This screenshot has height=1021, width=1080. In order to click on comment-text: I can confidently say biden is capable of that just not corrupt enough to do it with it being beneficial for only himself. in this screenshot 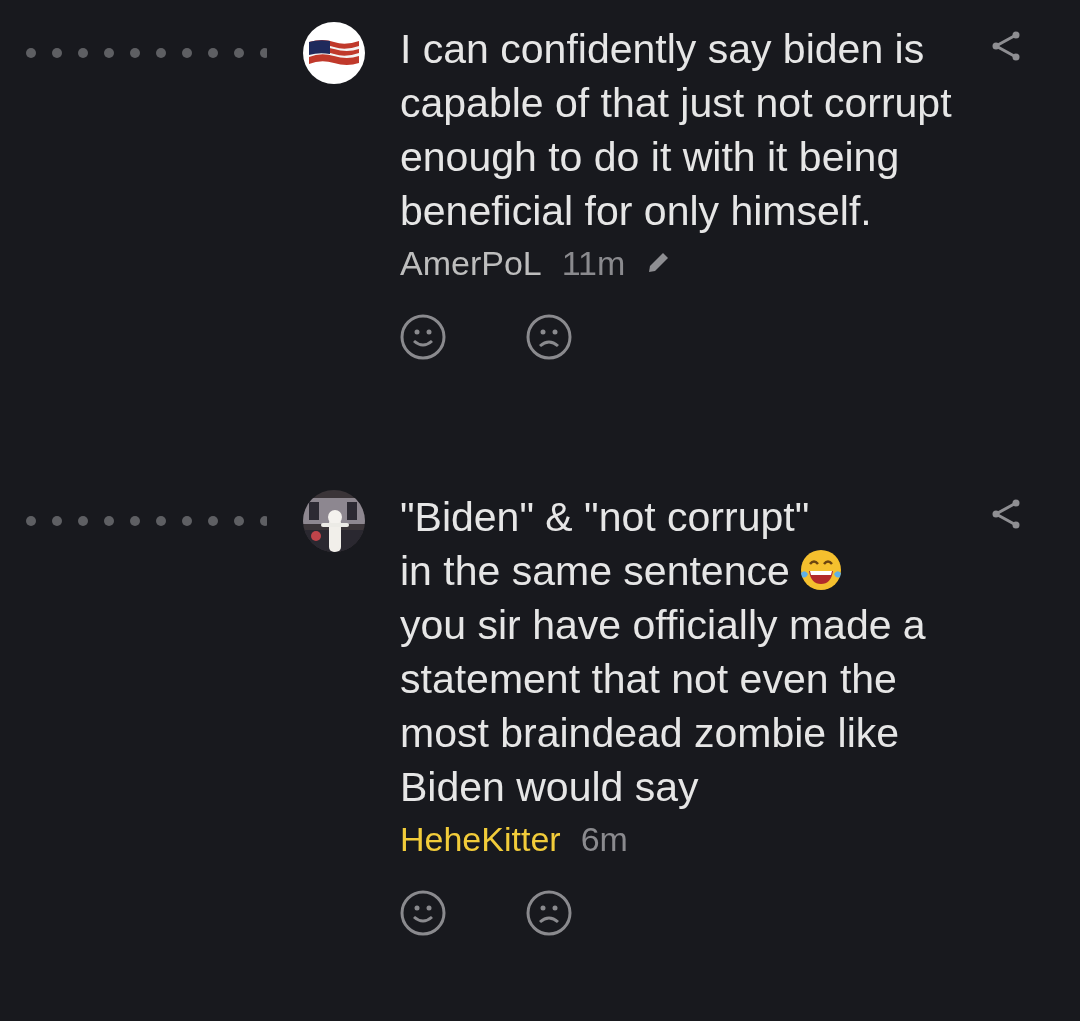, I will do `click(676, 130)`.